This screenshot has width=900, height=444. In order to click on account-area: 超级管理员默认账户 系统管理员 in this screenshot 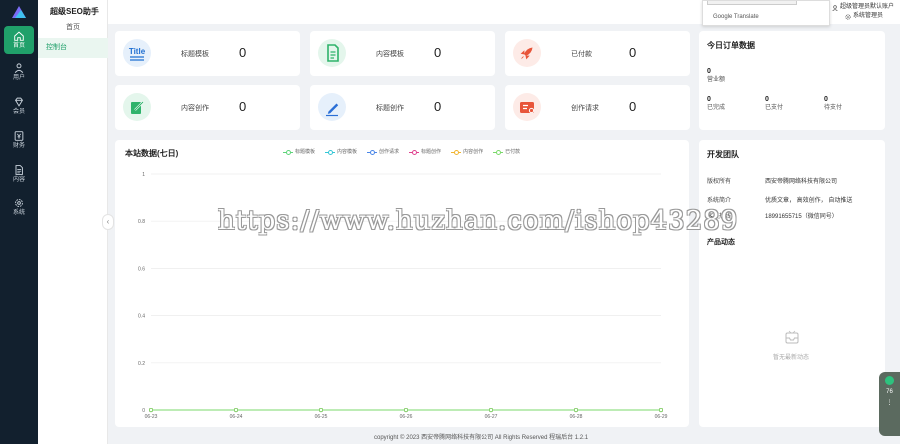, I will do `click(863, 12)`.